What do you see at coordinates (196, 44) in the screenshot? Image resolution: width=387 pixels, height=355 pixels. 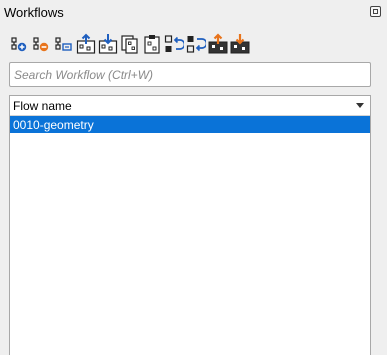 I see `move-down-icon` at bounding box center [196, 44].